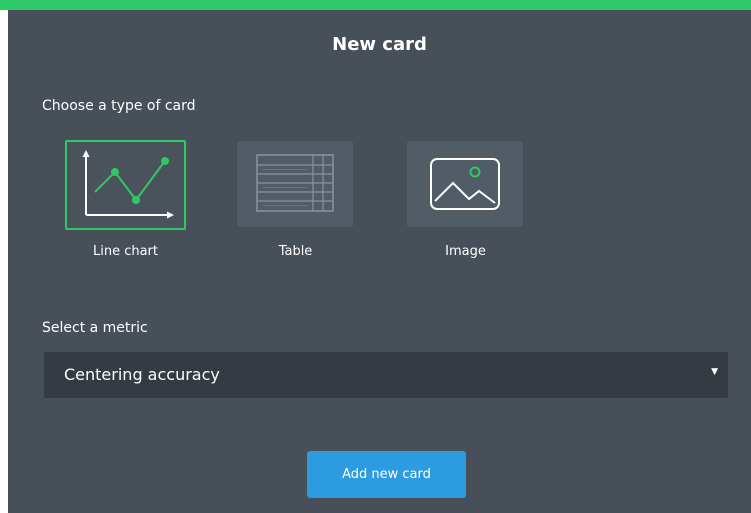 Image resolution: width=751 pixels, height=513 pixels. I want to click on card-type-image-label: Image, so click(465, 251).